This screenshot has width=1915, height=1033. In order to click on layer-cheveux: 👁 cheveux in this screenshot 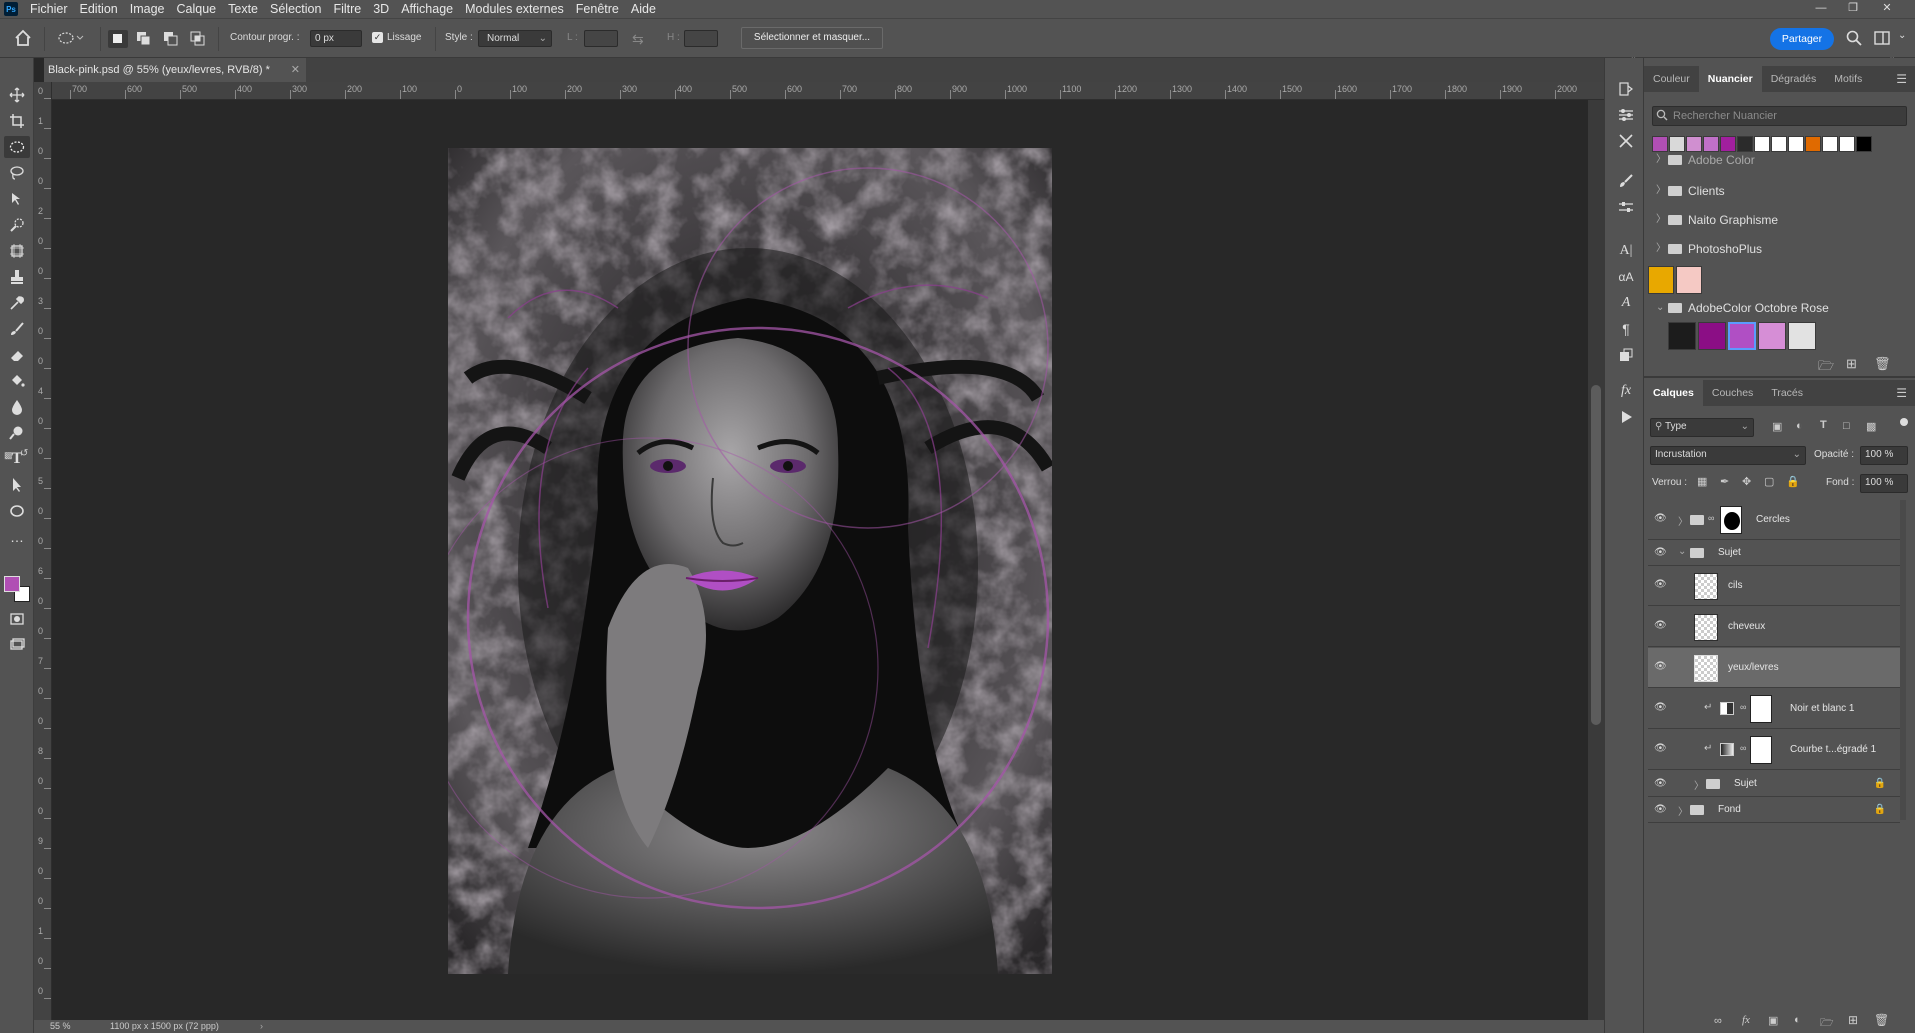, I will do `click(1774, 627)`.